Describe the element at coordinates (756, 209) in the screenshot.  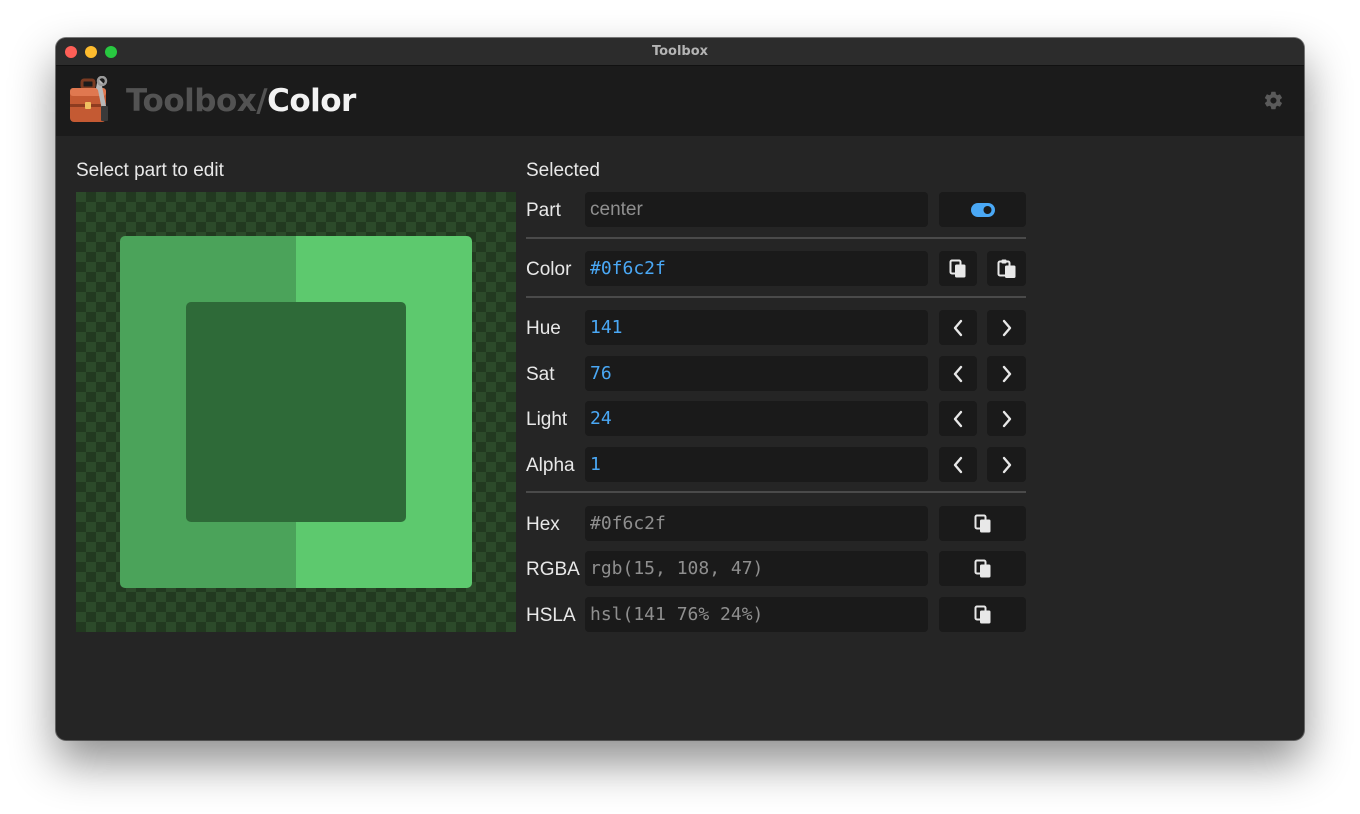
I see `part-field: center` at that location.